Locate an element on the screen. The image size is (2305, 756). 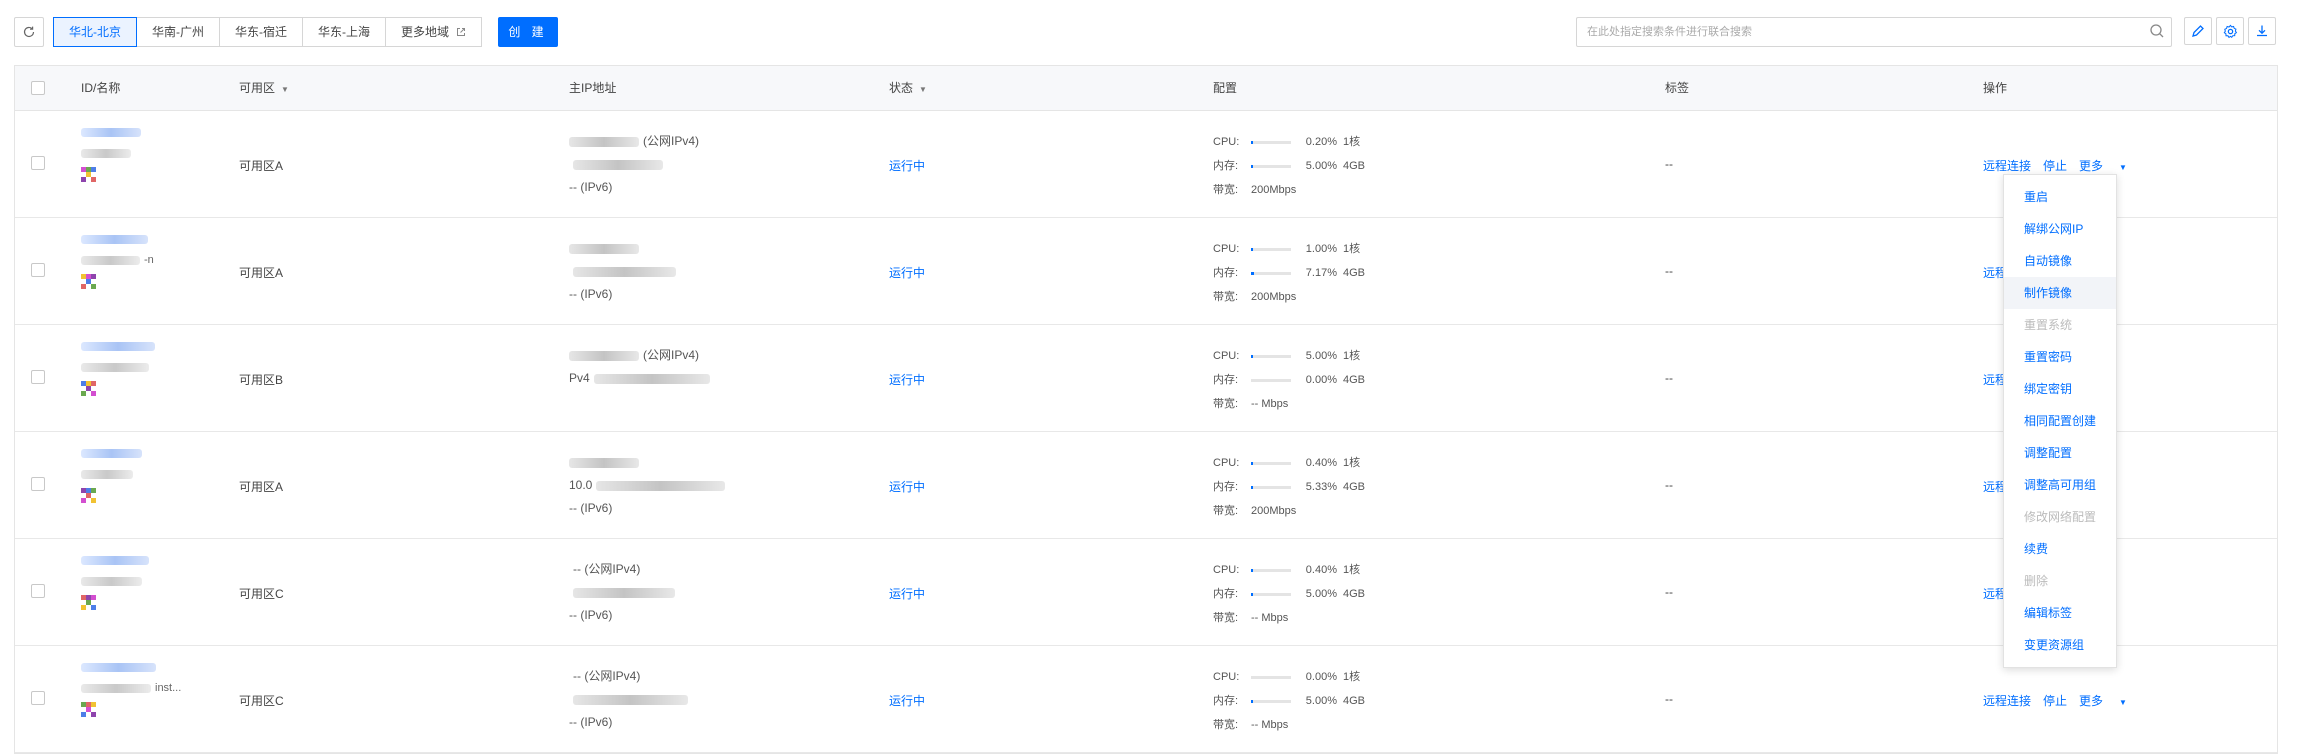
header-config: 配置 is located at coordinates (1225, 88).